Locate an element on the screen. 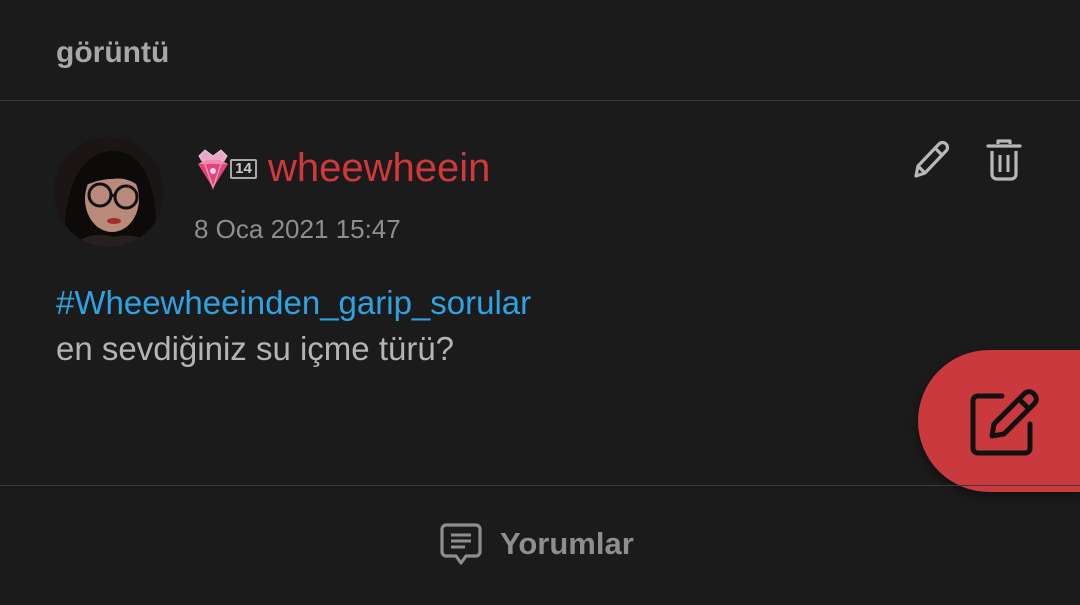 This screenshot has height=605, width=1080. trash-icon is located at coordinates (1004, 160).